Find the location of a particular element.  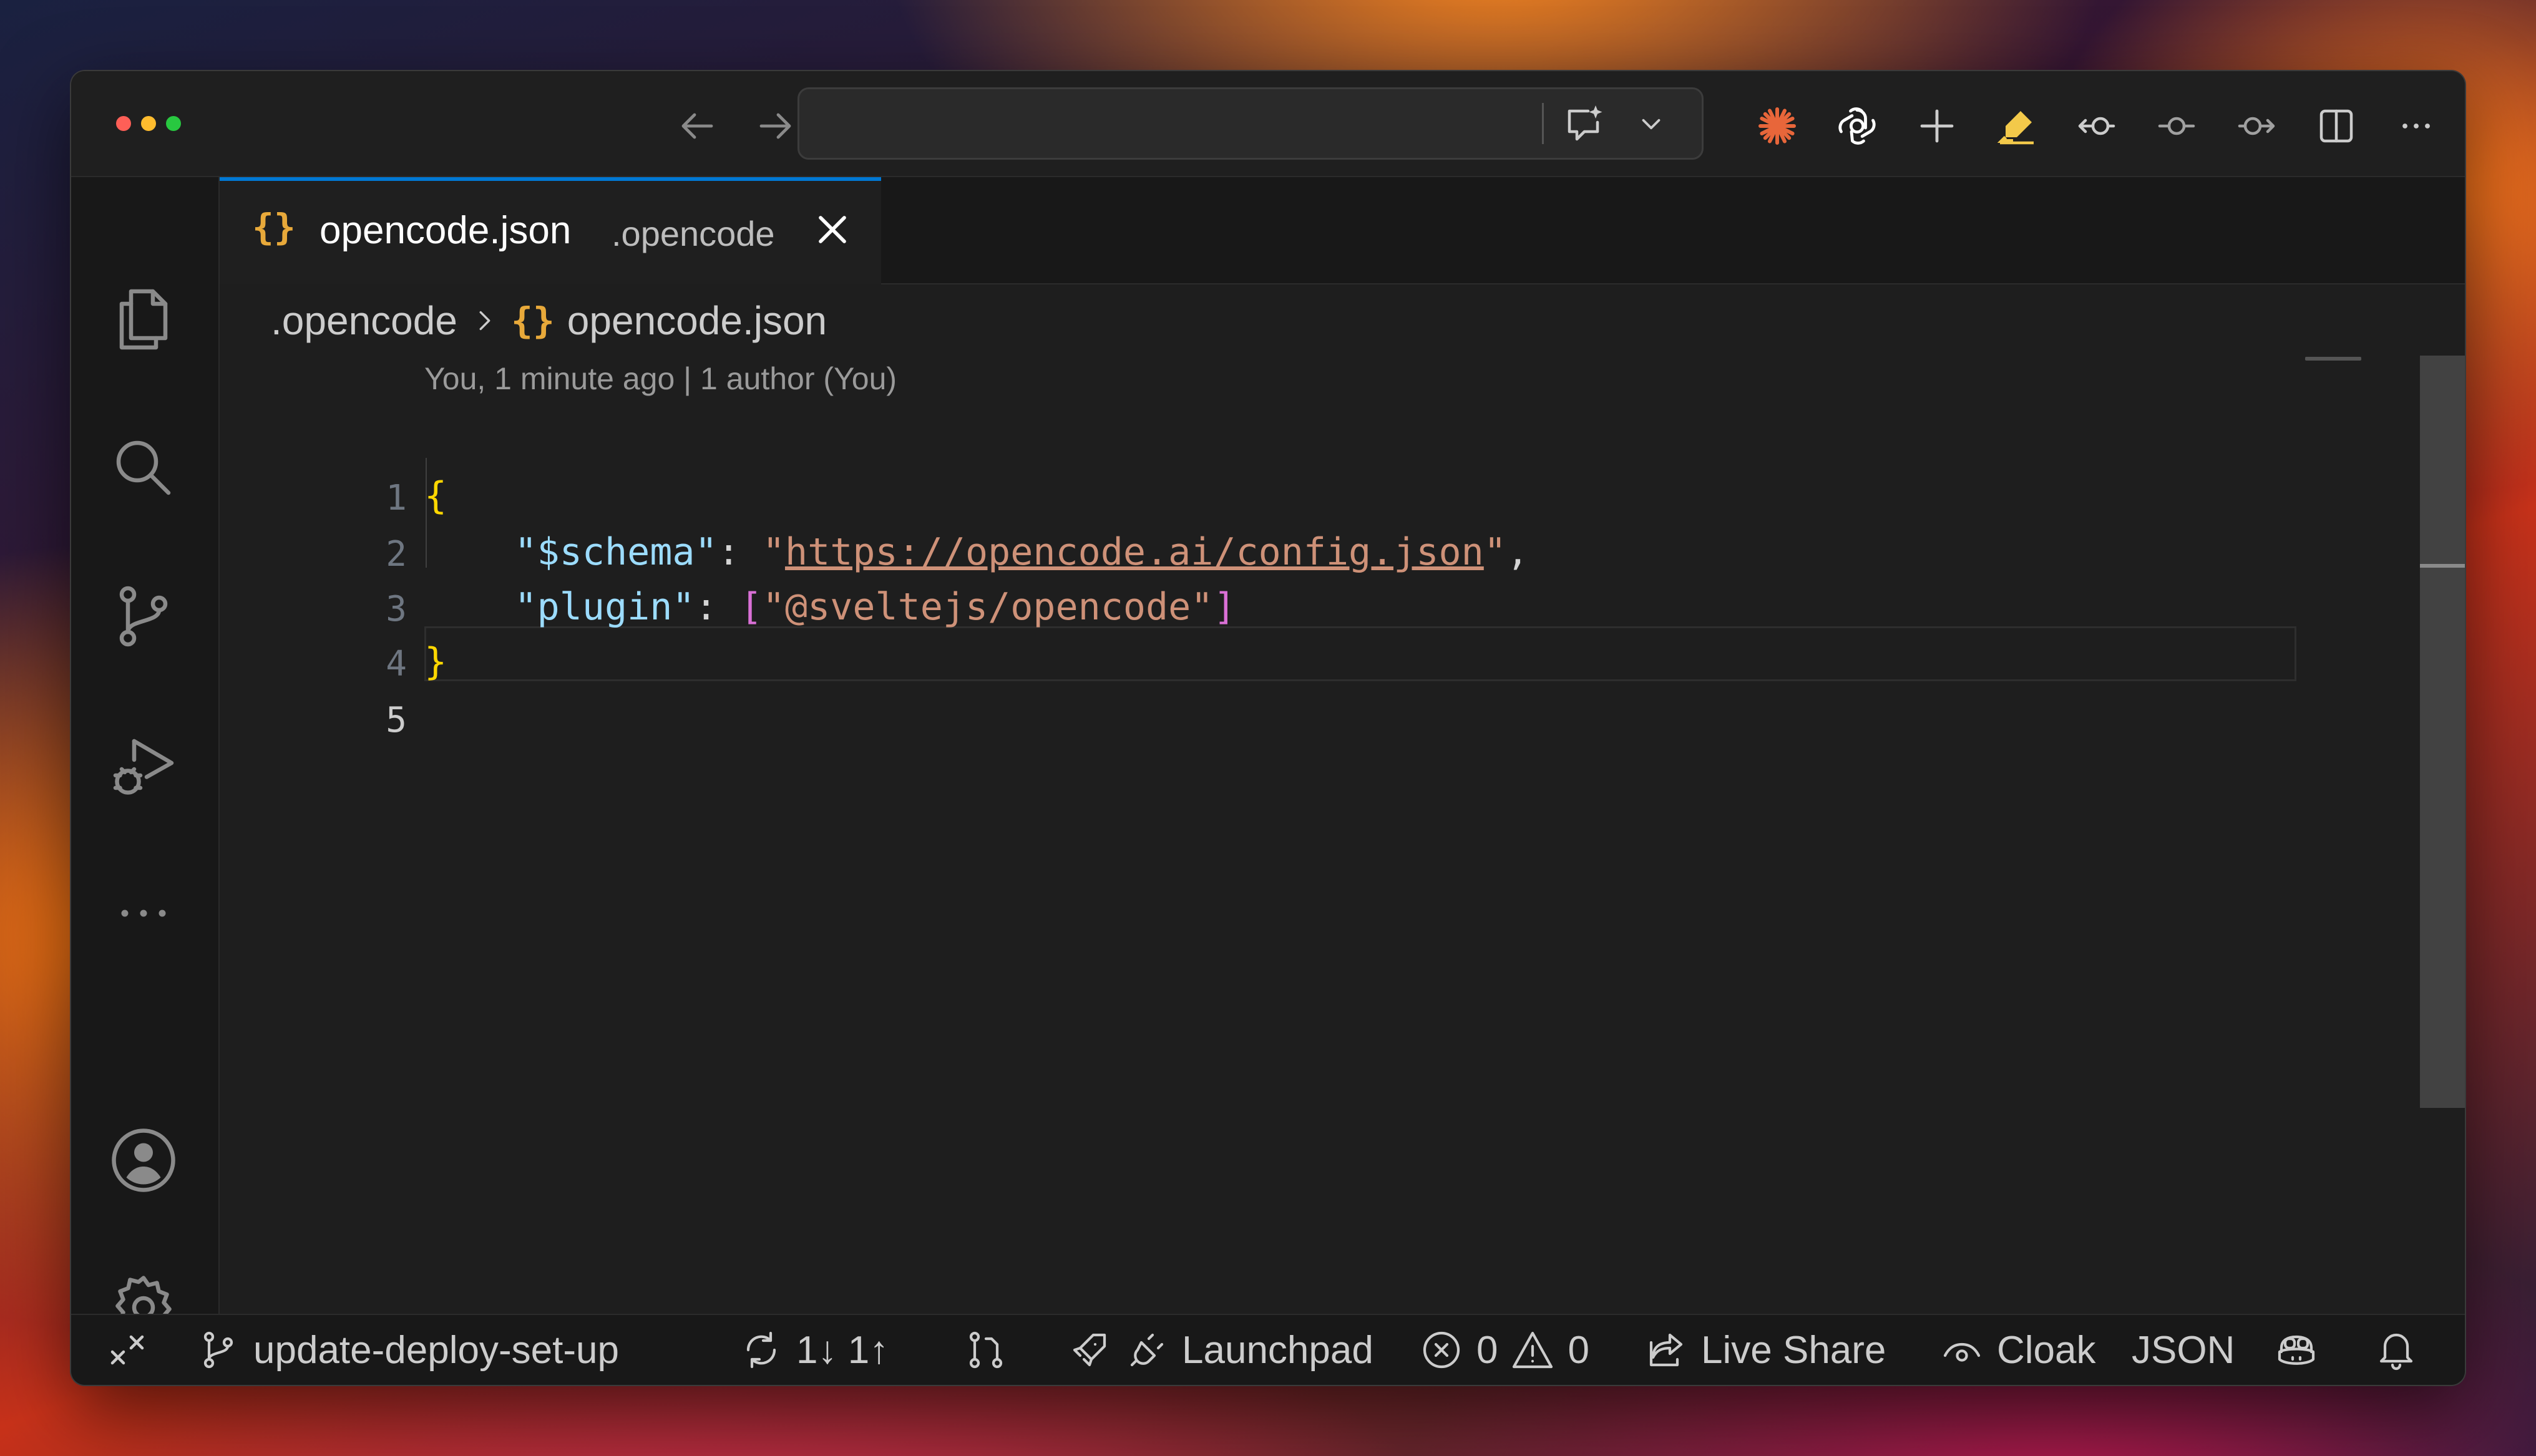

pull-request-icon is located at coordinates (986, 1350).